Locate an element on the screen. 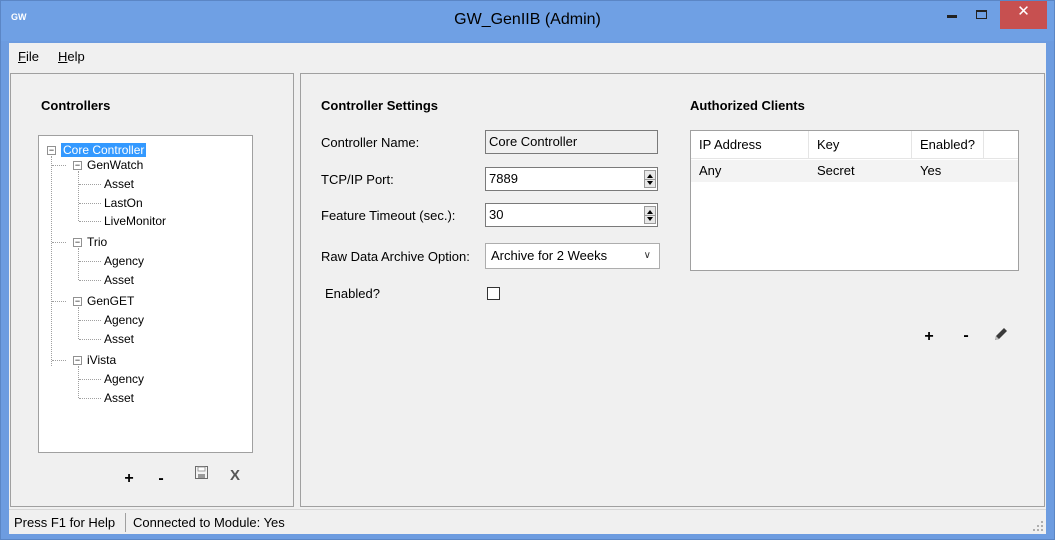 This screenshot has width=1055, height=540. tree-node-genwatch-laston: LastOn is located at coordinates (123, 203).